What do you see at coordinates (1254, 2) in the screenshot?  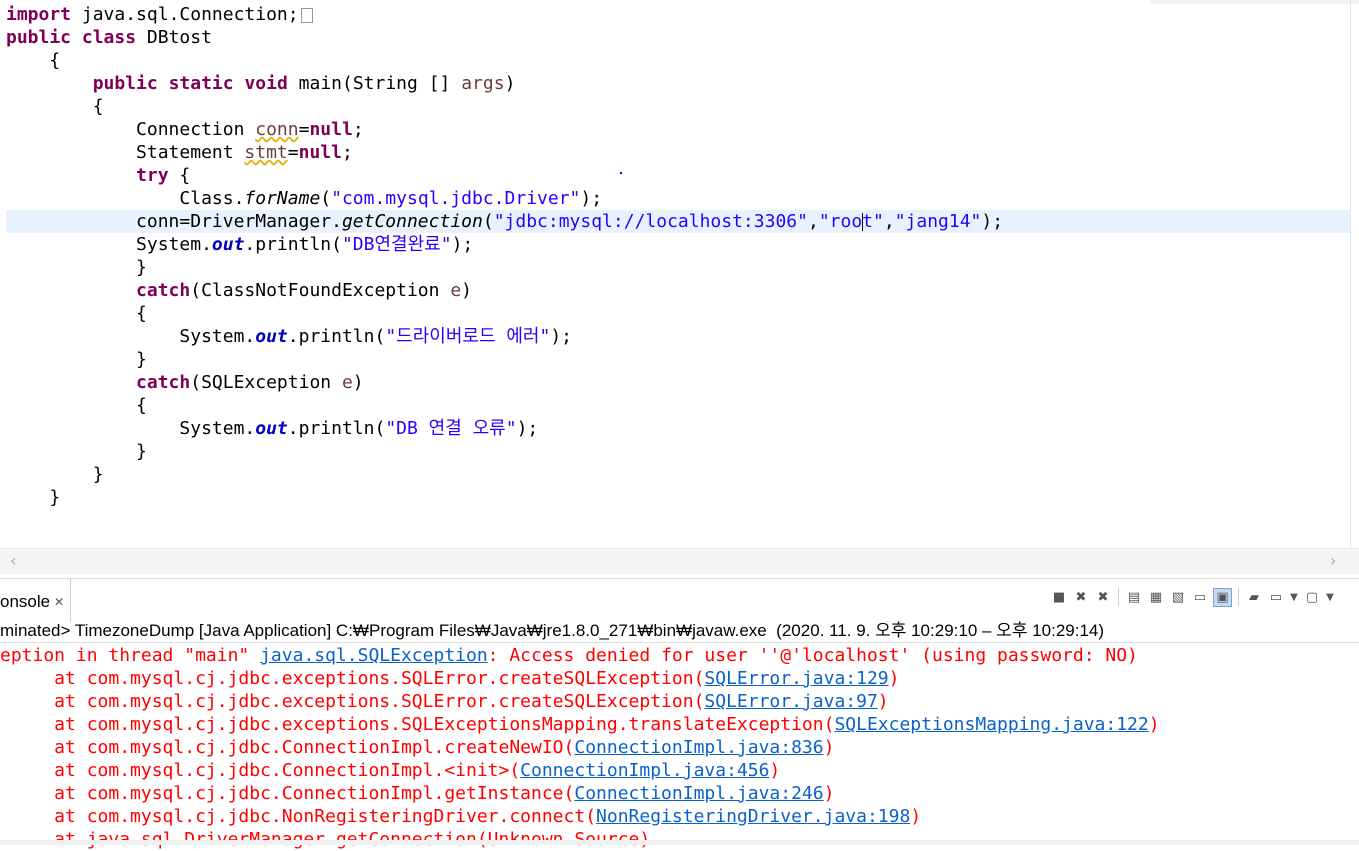 I see `editor-top-strip` at bounding box center [1254, 2].